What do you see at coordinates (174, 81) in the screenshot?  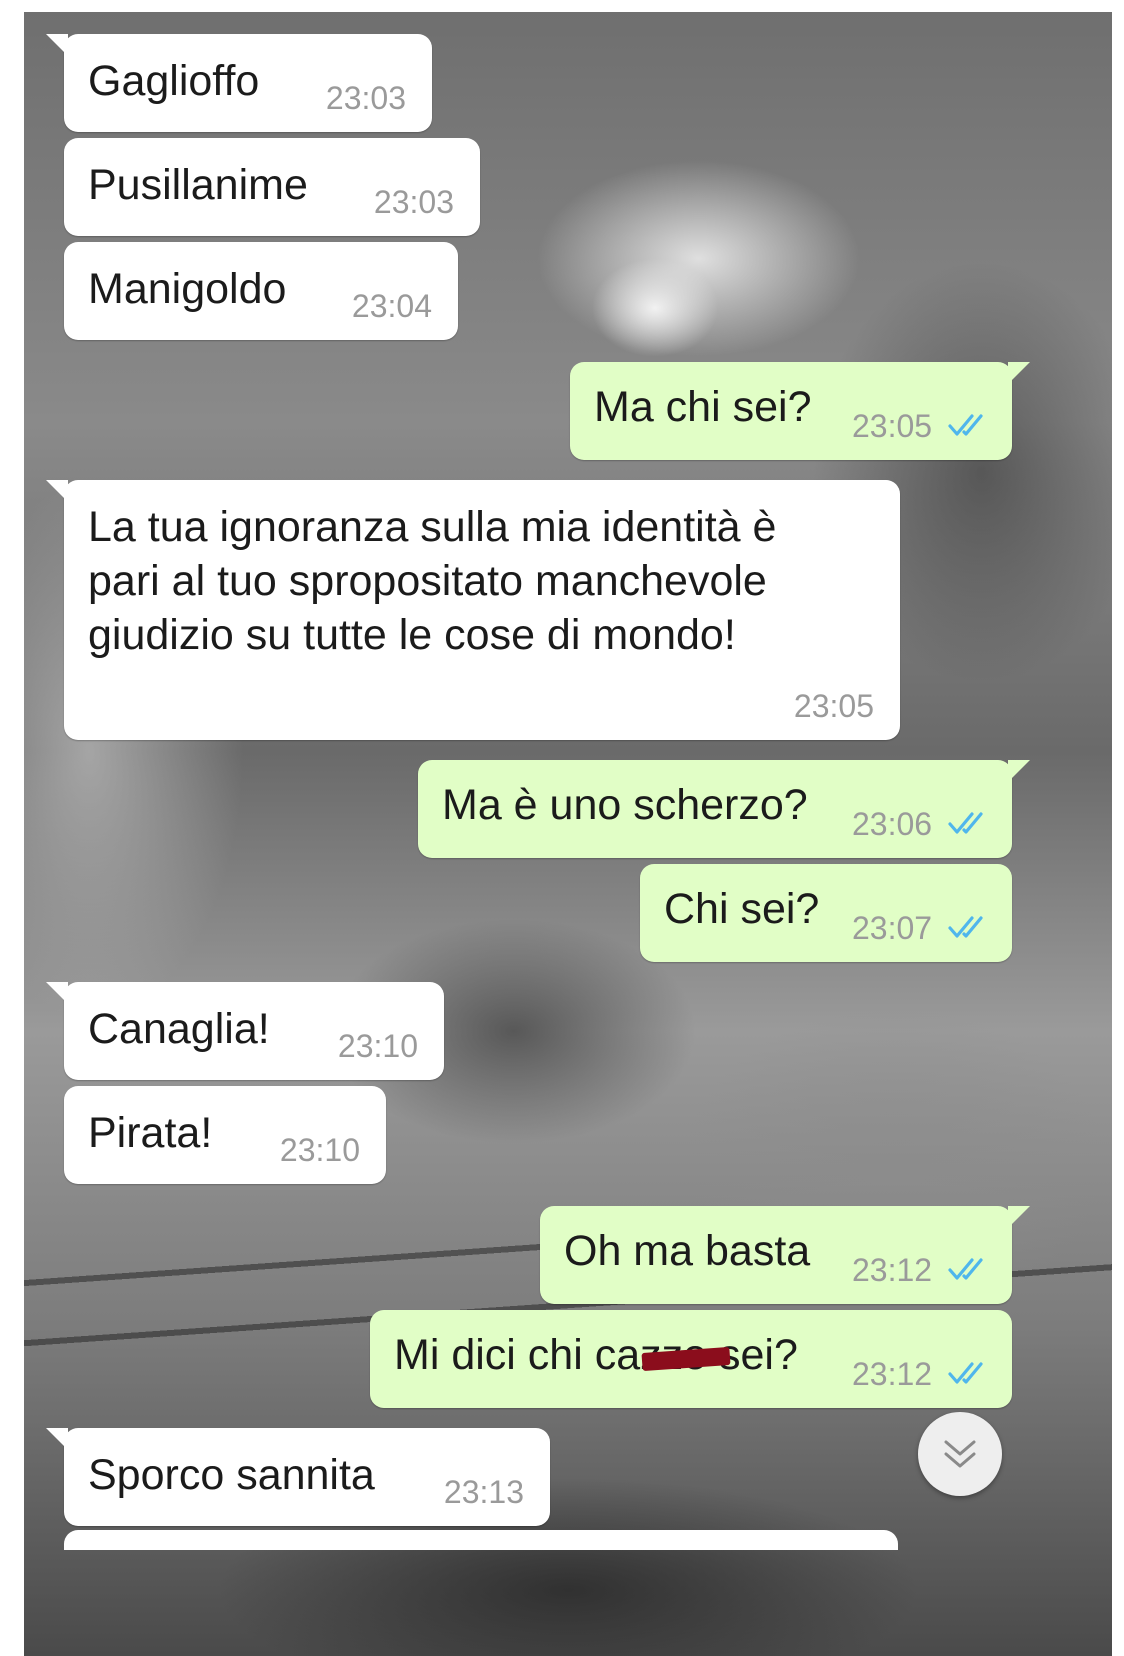 I see `message-text: Gaglioffo` at bounding box center [174, 81].